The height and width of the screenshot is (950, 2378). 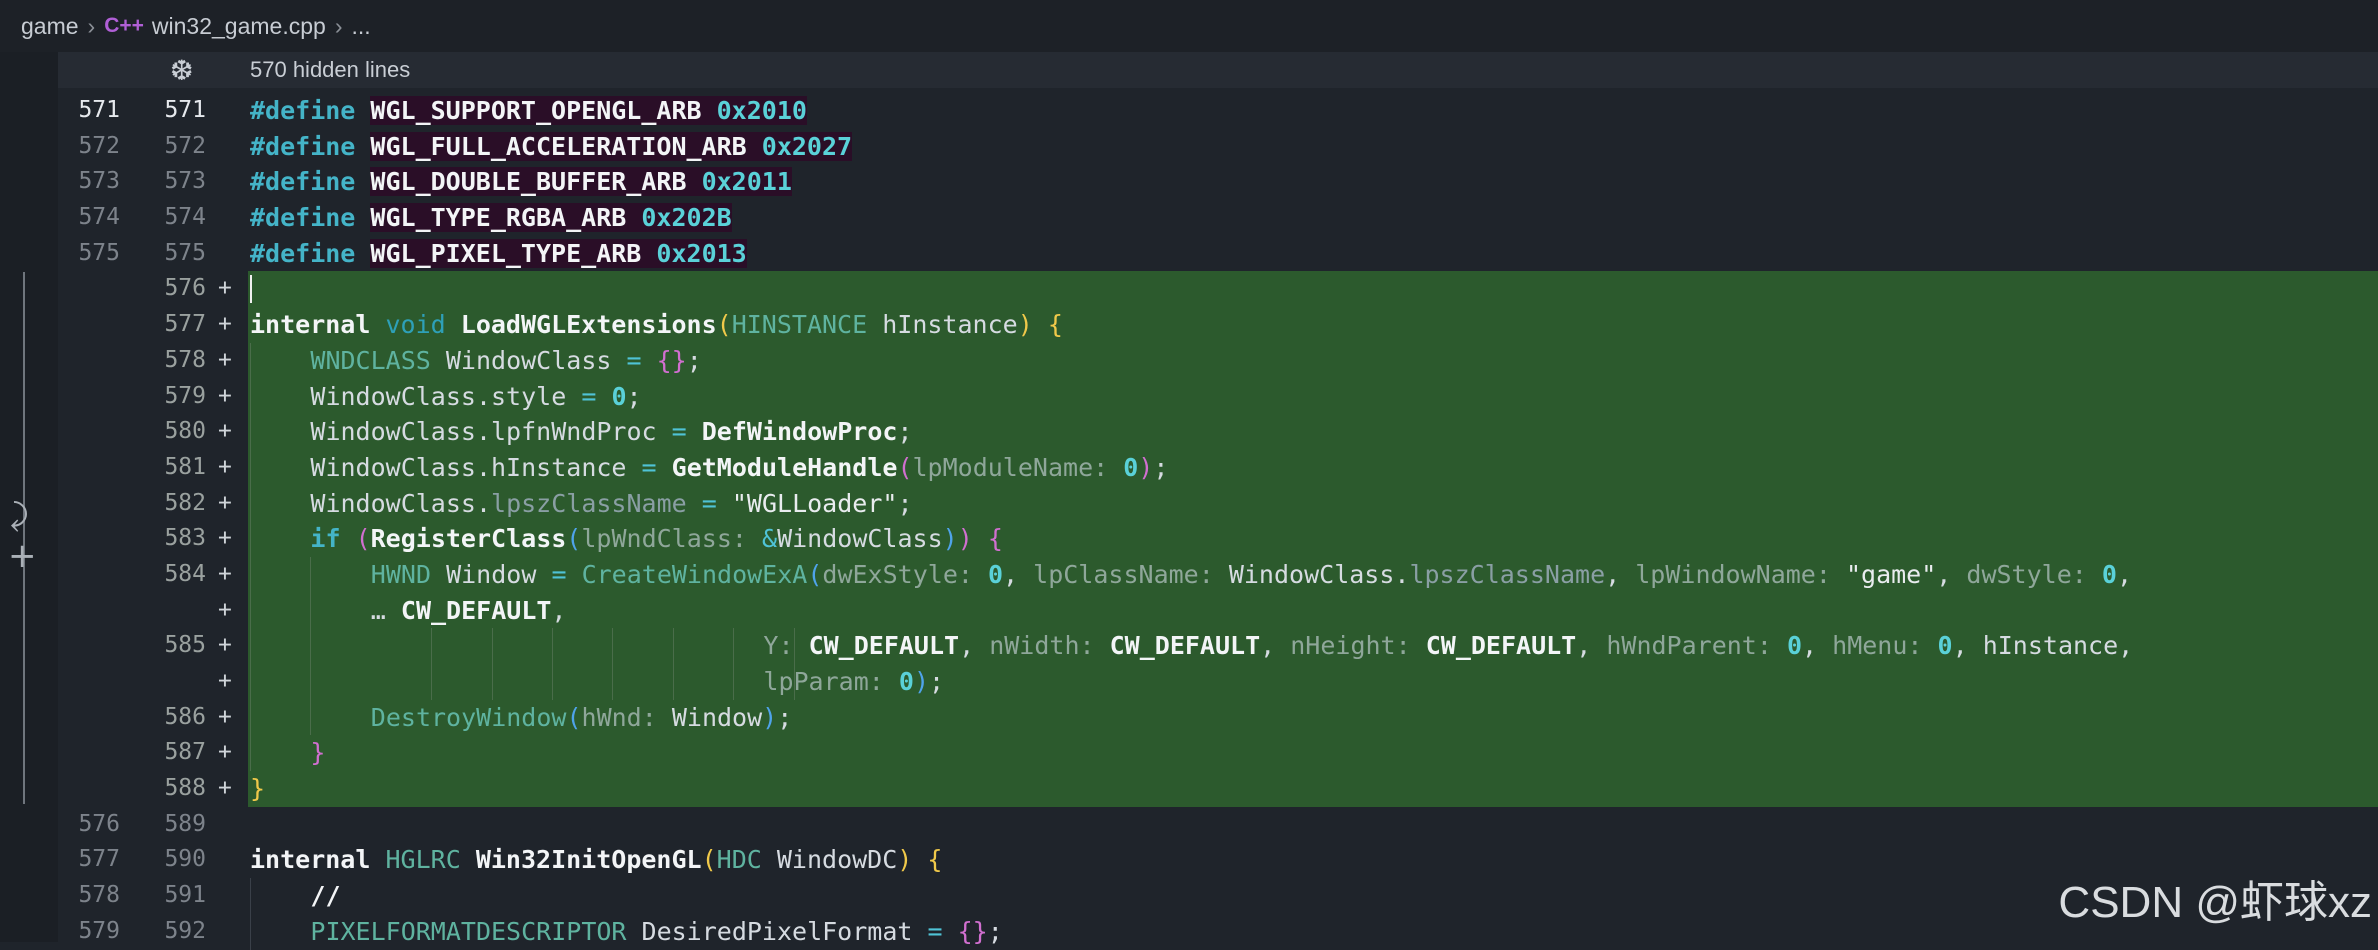 What do you see at coordinates (528, 360) in the screenshot?
I see `code-token: WindowClass` at bounding box center [528, 360].